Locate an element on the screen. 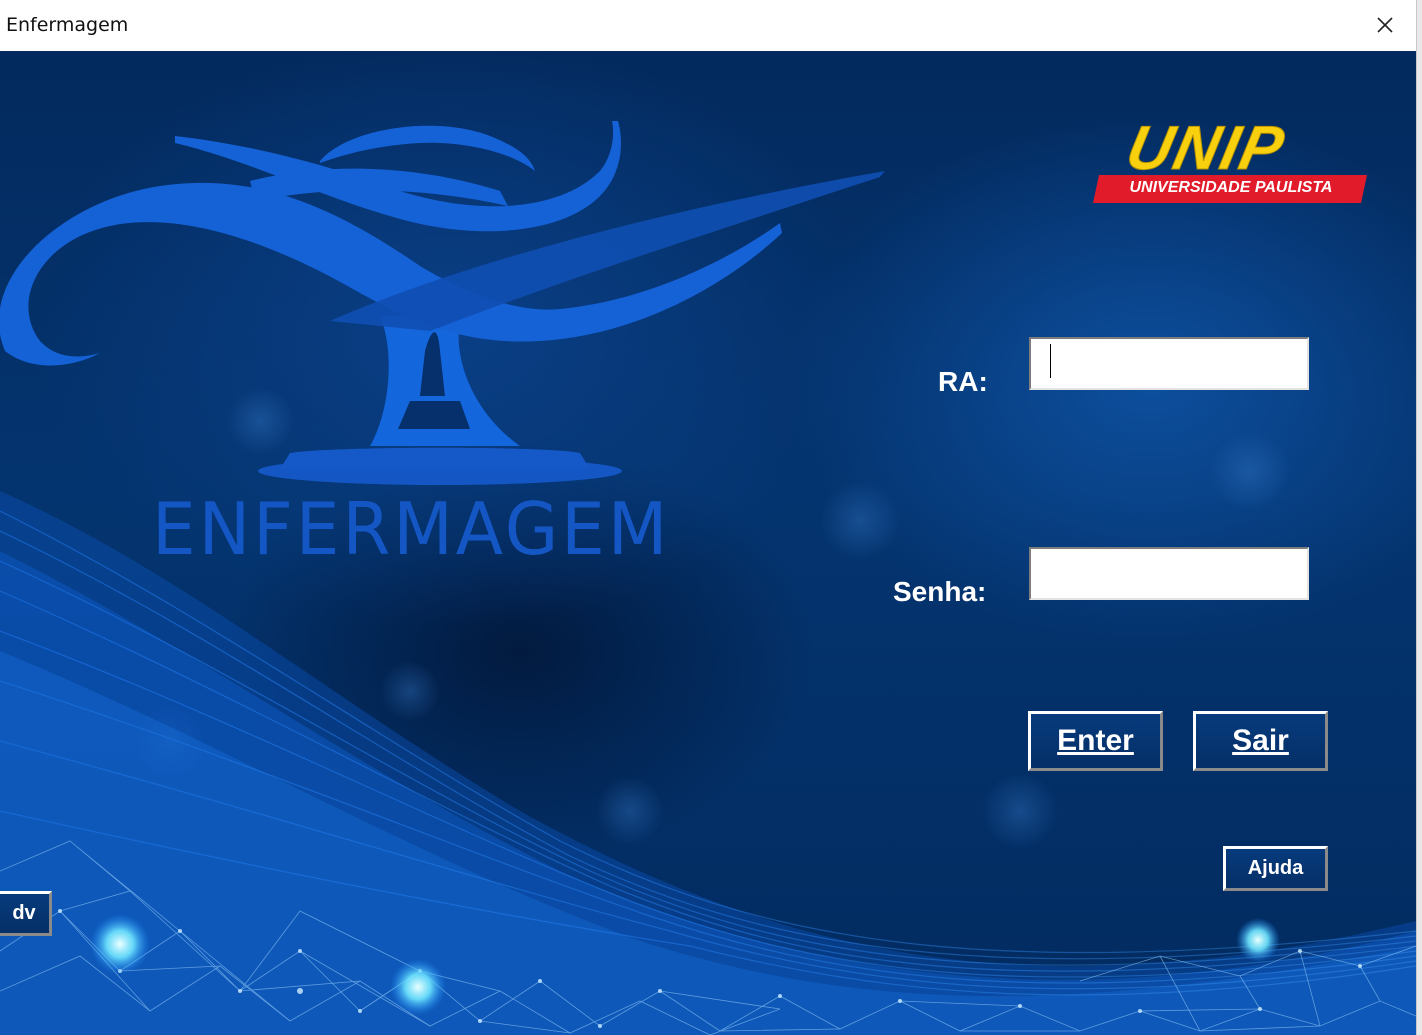  ajuda-button: Ajuda is located at coordinates (1275, 868).